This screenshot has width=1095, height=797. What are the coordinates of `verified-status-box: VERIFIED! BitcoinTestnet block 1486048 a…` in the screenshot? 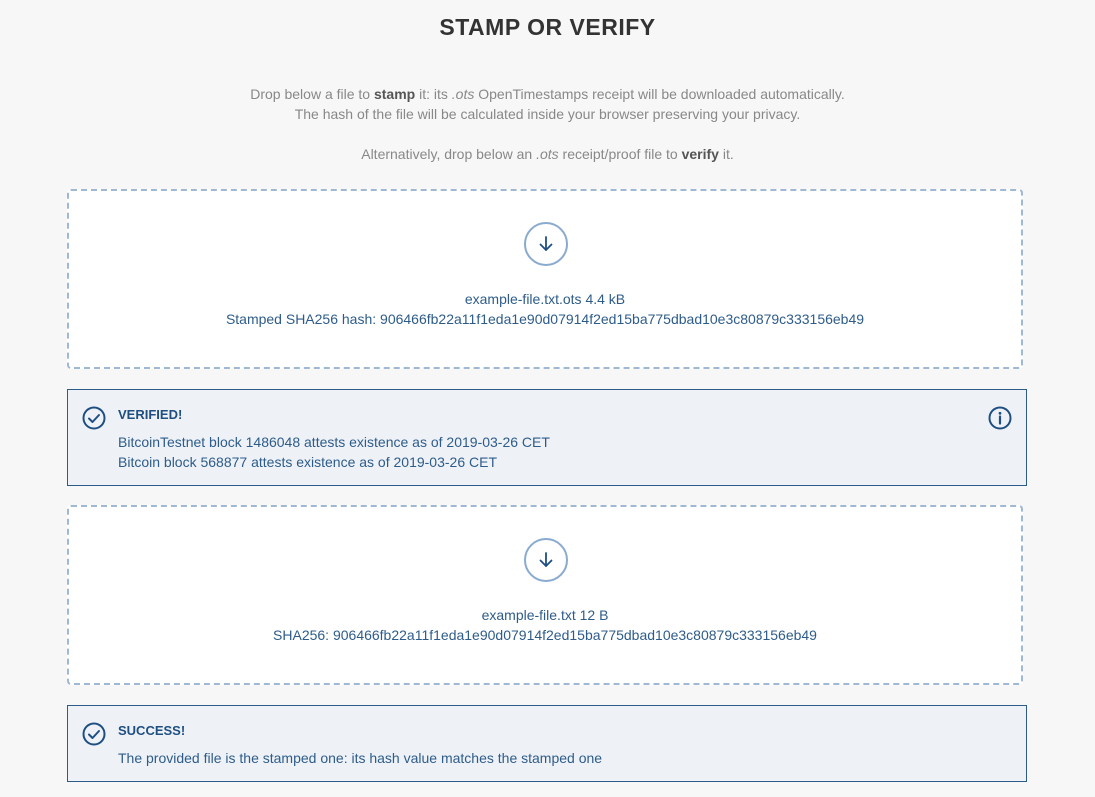 It's located at (547, 437).